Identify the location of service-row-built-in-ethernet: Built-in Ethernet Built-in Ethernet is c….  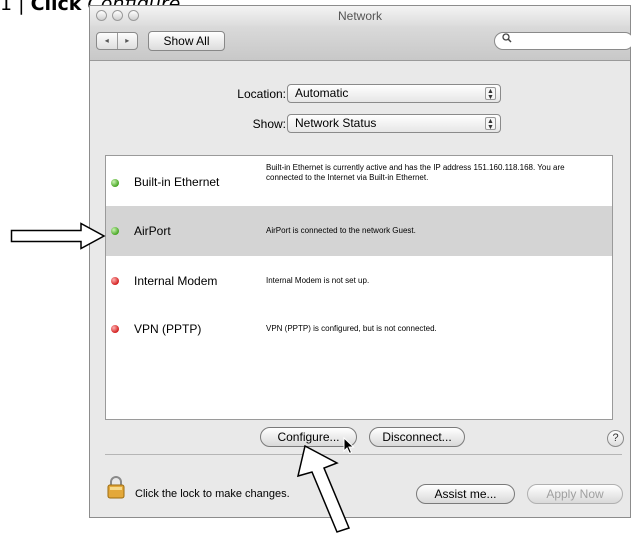
(359, 181).